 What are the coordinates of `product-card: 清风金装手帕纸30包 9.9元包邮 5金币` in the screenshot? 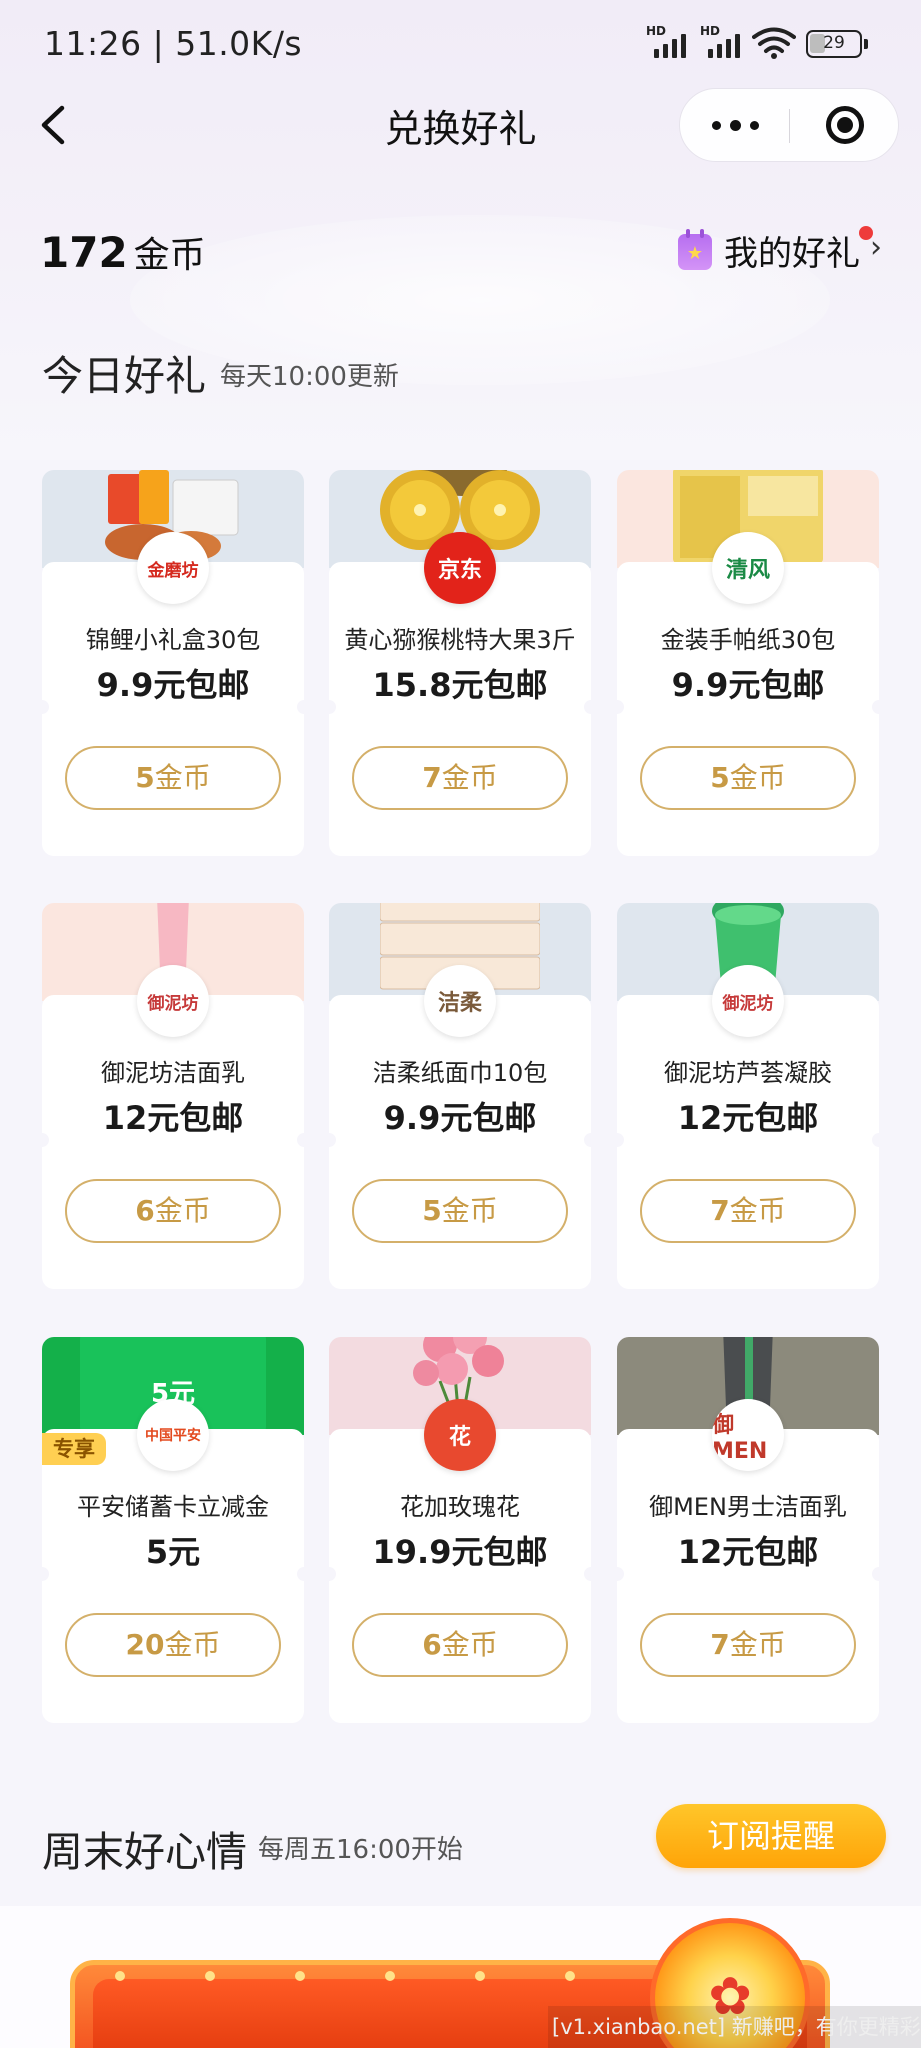 It's located at (748, 663).